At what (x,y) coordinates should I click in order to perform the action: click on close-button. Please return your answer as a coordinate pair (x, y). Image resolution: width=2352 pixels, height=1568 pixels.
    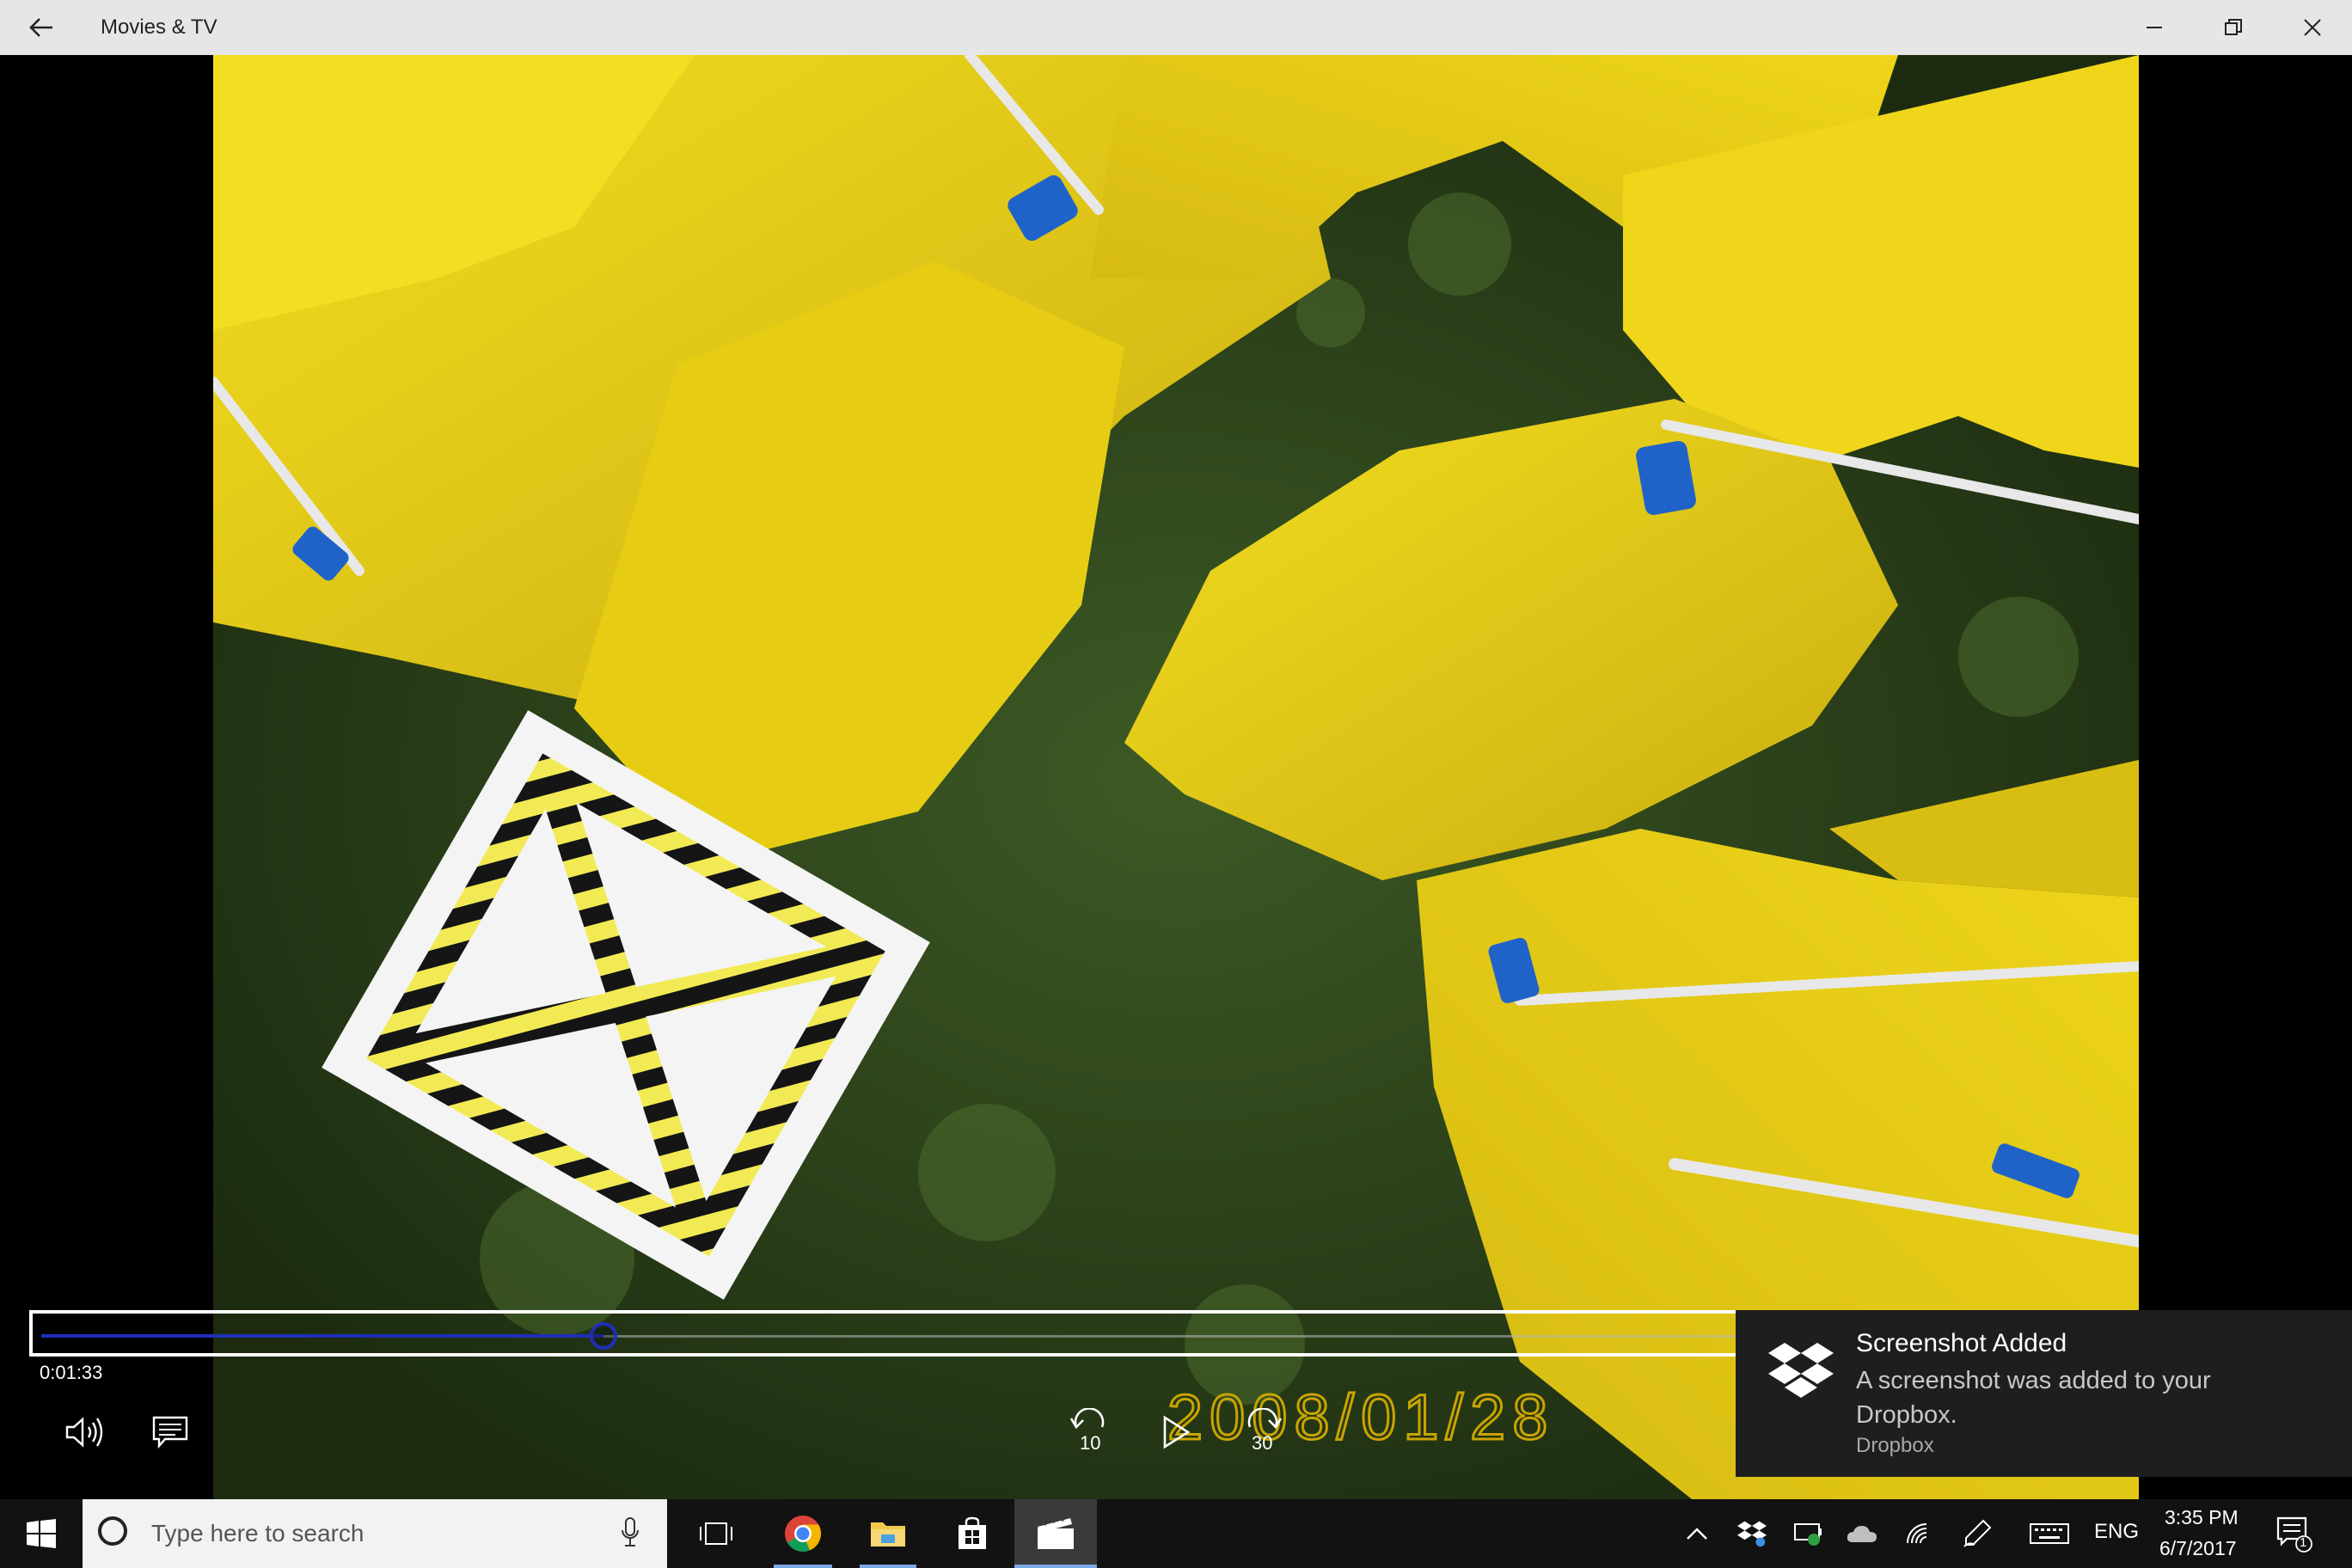
    Looking at the image, I should click on (2312, 27).